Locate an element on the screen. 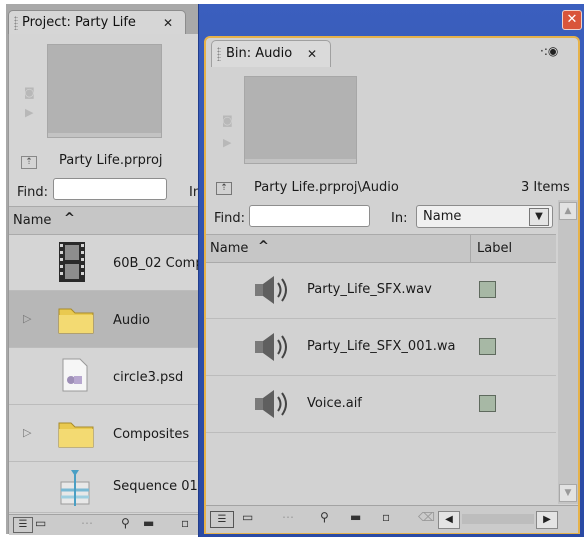 This screenshot has height=537, width=584. vertical-scrollbar: ▲ ▼ is located at coordinates (568, 352).